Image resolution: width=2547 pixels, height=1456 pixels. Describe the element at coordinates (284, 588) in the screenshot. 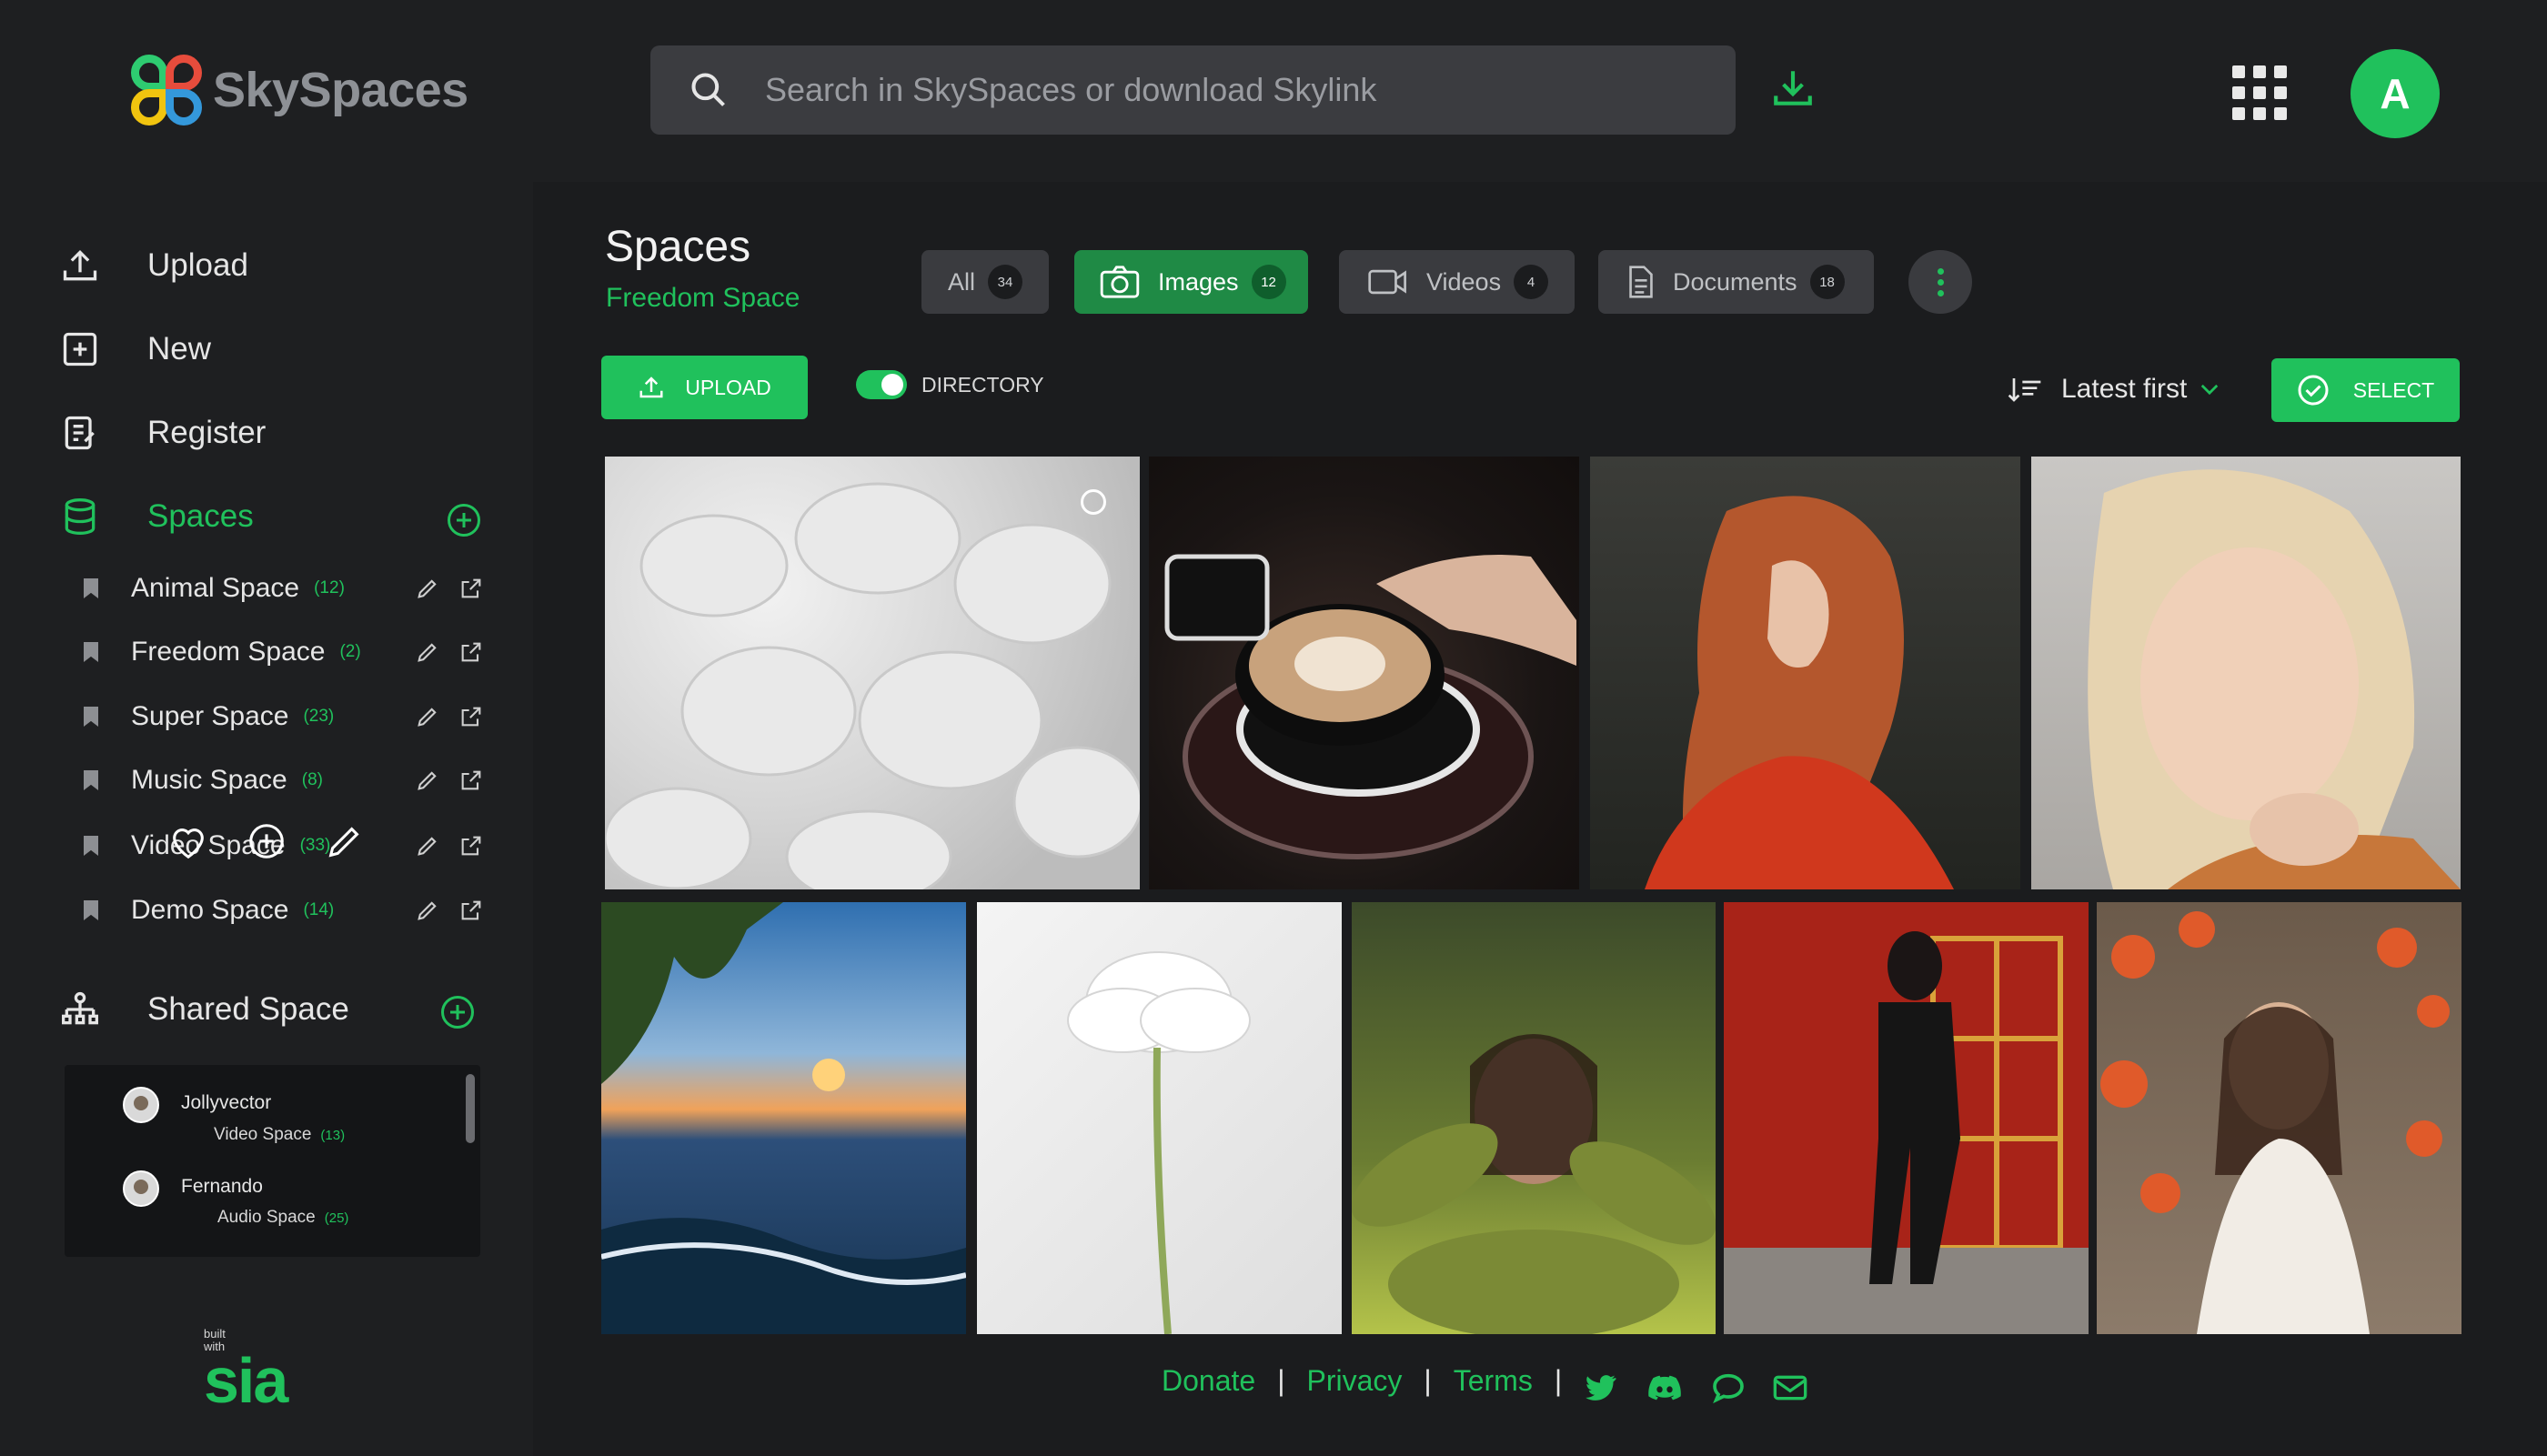

I see `space-item: Animal Space (12)` at that location.